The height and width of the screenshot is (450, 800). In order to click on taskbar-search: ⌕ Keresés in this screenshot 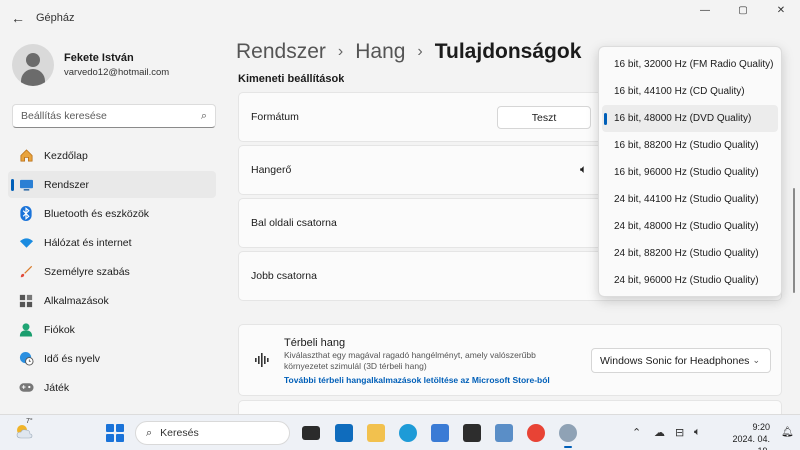, I will do `click(212, 433)`.